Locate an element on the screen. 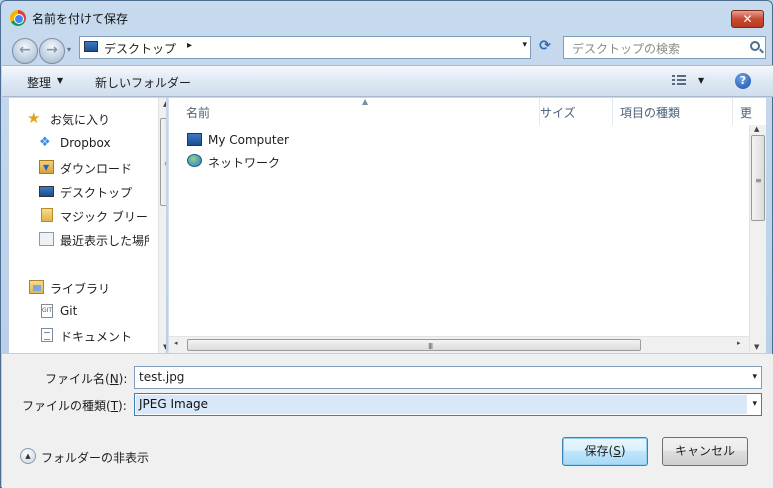  column-header-label: 更 is located at coordinates (746, 113).